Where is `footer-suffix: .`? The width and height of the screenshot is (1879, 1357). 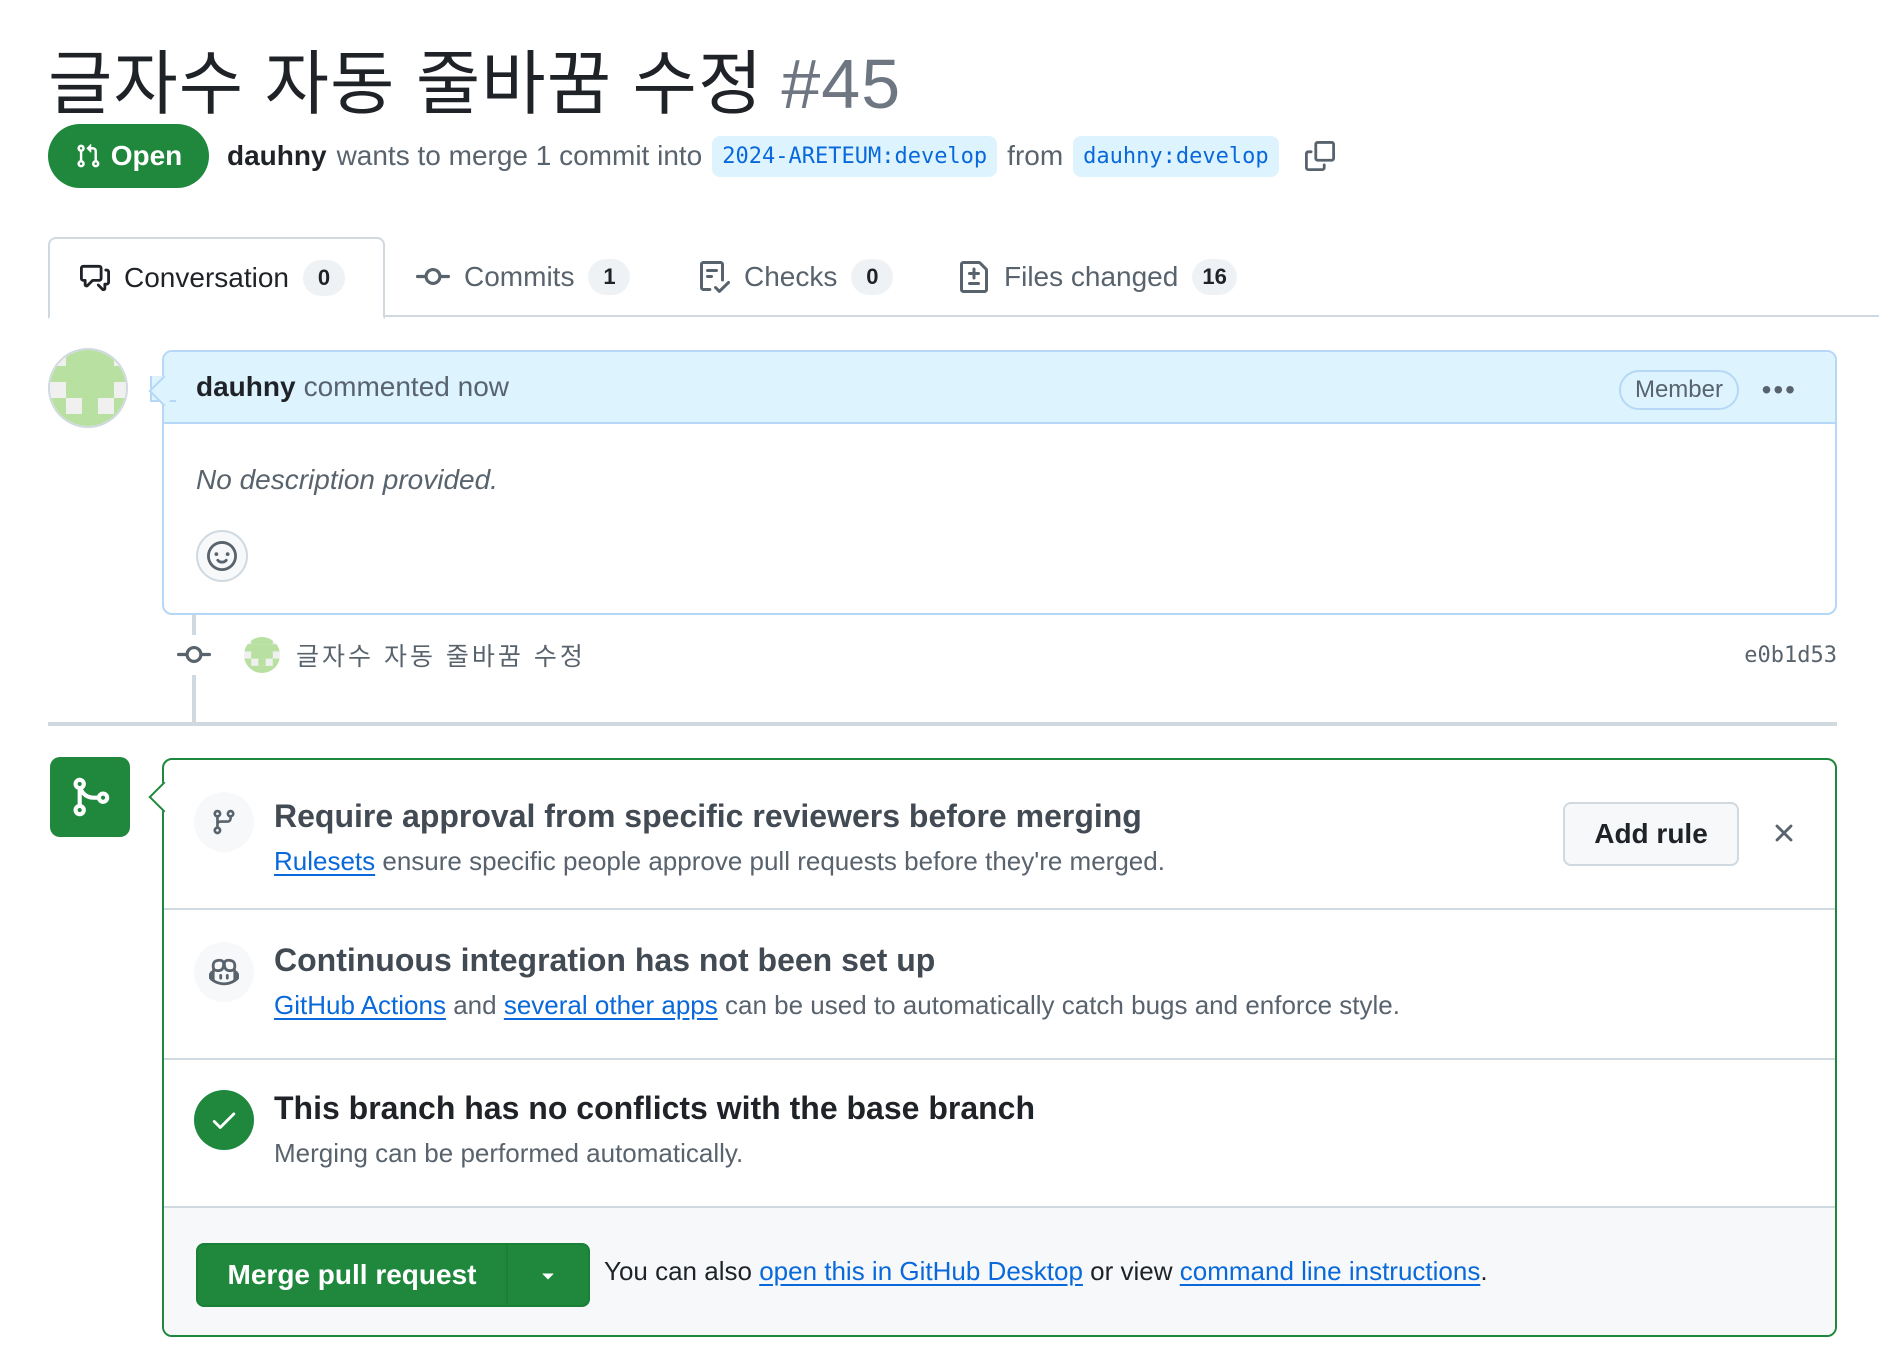
footer-suffix: . is located at coordinates (1484, 1271).